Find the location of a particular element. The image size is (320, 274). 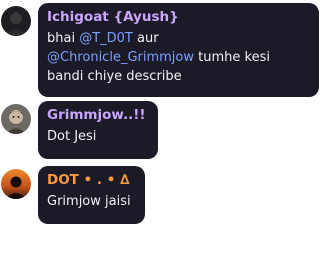

message-line: bandi chiye describe is located at coordinates (114, 76).